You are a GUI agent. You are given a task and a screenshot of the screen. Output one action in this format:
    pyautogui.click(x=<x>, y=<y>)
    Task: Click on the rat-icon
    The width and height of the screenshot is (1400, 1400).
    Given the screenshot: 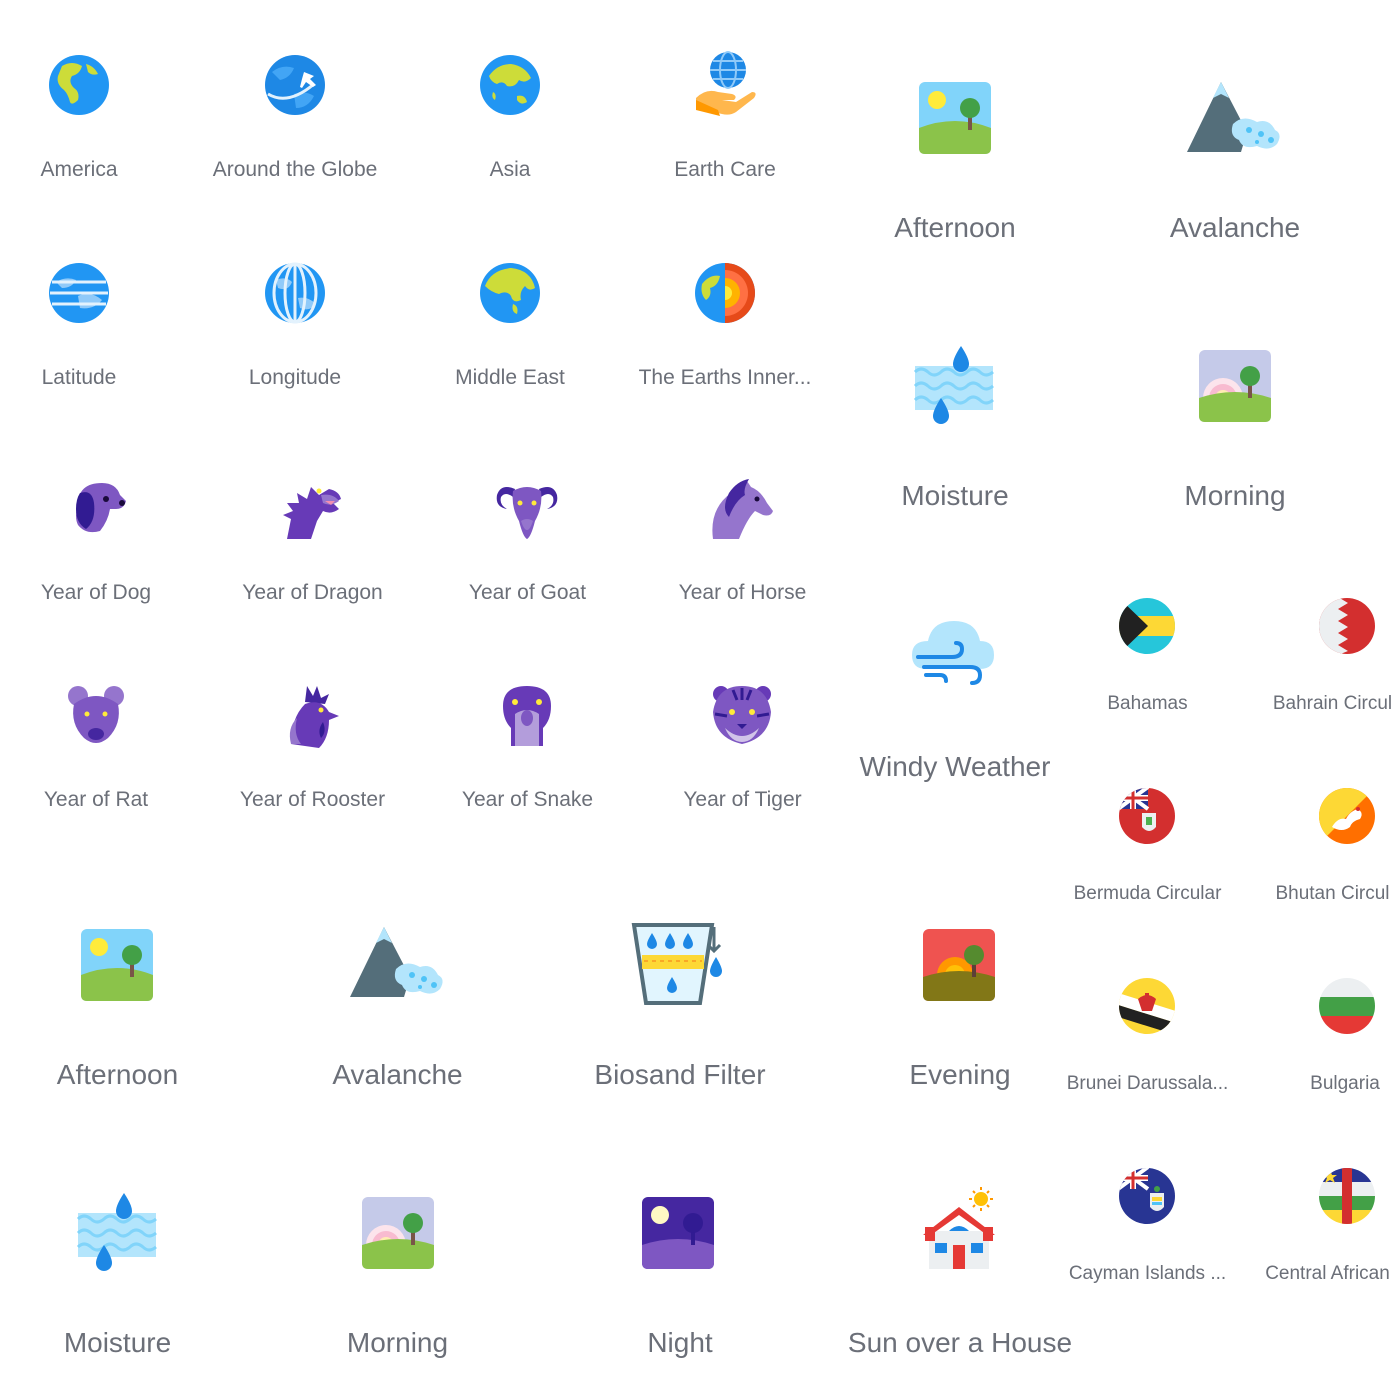 What is the action you would take?
    pyautogui.click(x=96, y=714)
    